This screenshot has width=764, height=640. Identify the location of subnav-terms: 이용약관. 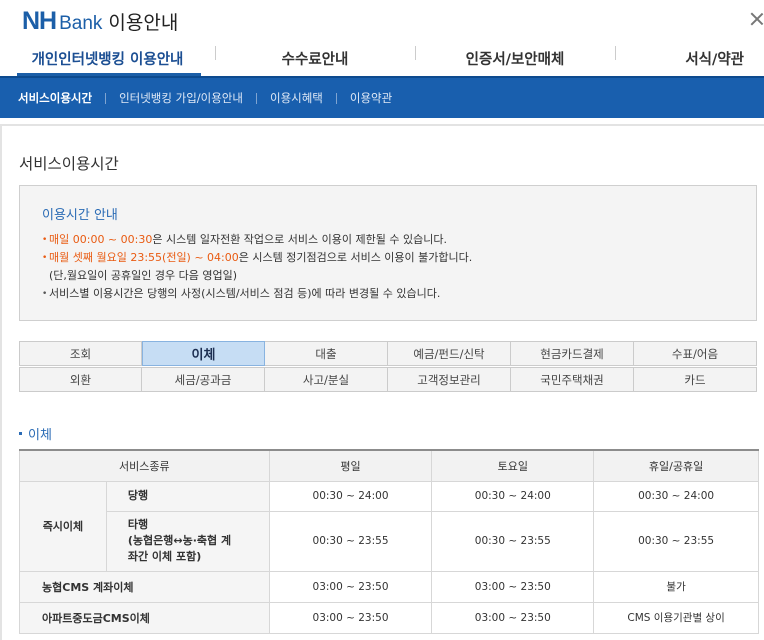
(371, 98).